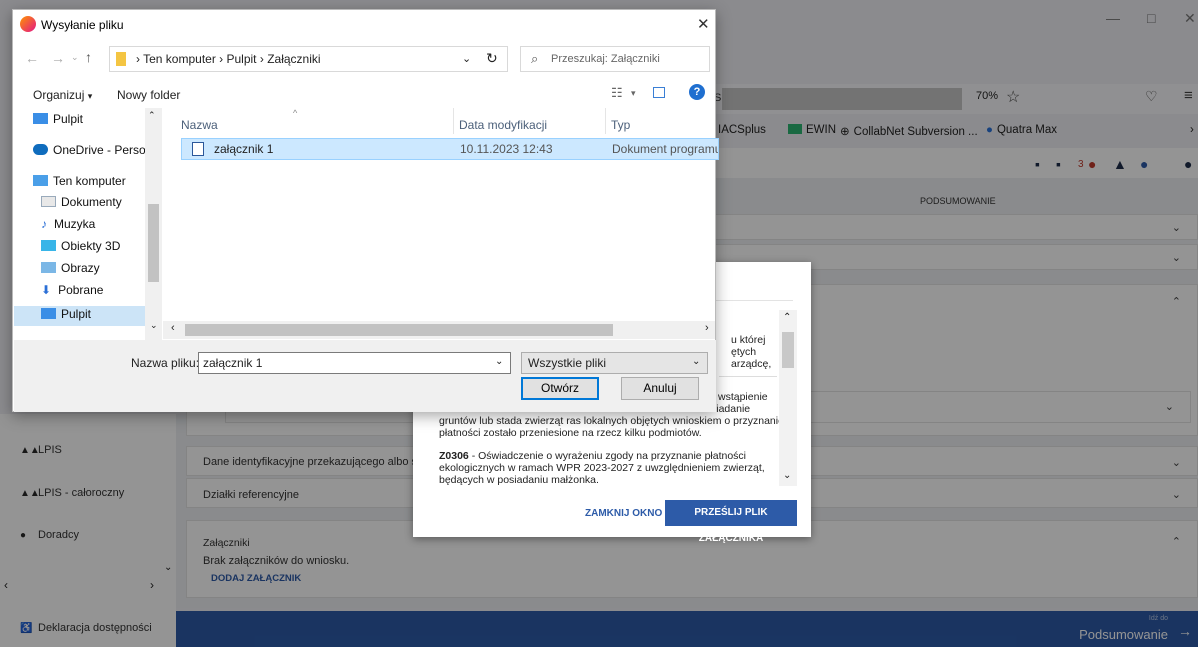  Describe the element at coordinates (68, 224) in the screenshot. I see `nav-item-music: ♪ Muzyka` at that location.